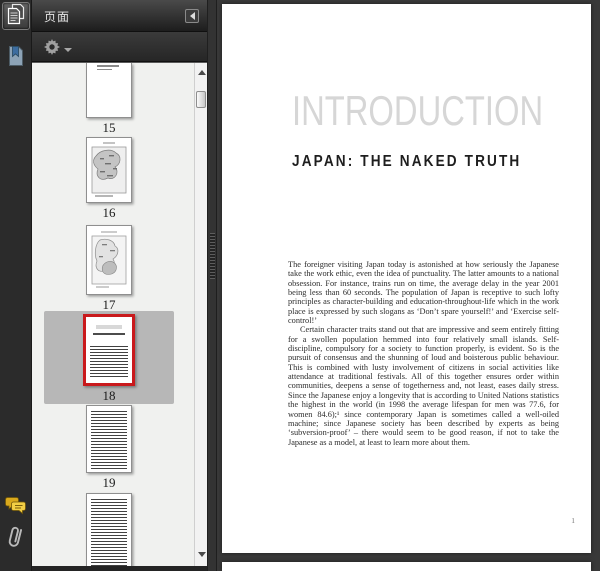 Image resolution: width=600 pixels, height=571 pixels. I want to click on pages-panel-button, so click(16, 16).